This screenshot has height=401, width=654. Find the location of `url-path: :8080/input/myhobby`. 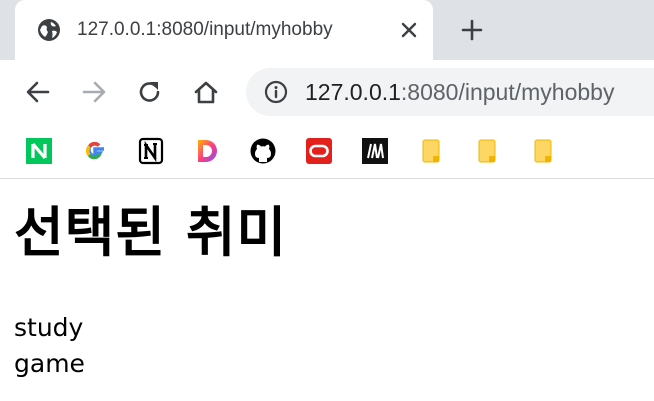

url-path: :8080/input/myhobby is located at coordinates (507, 92).